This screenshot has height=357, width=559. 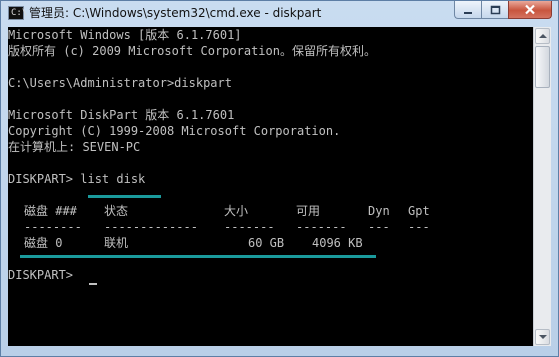 What do you see at coordinates (542, 186) in the screenshot?
I see `vertical-scrollbar` at bounding box center [542, 186].